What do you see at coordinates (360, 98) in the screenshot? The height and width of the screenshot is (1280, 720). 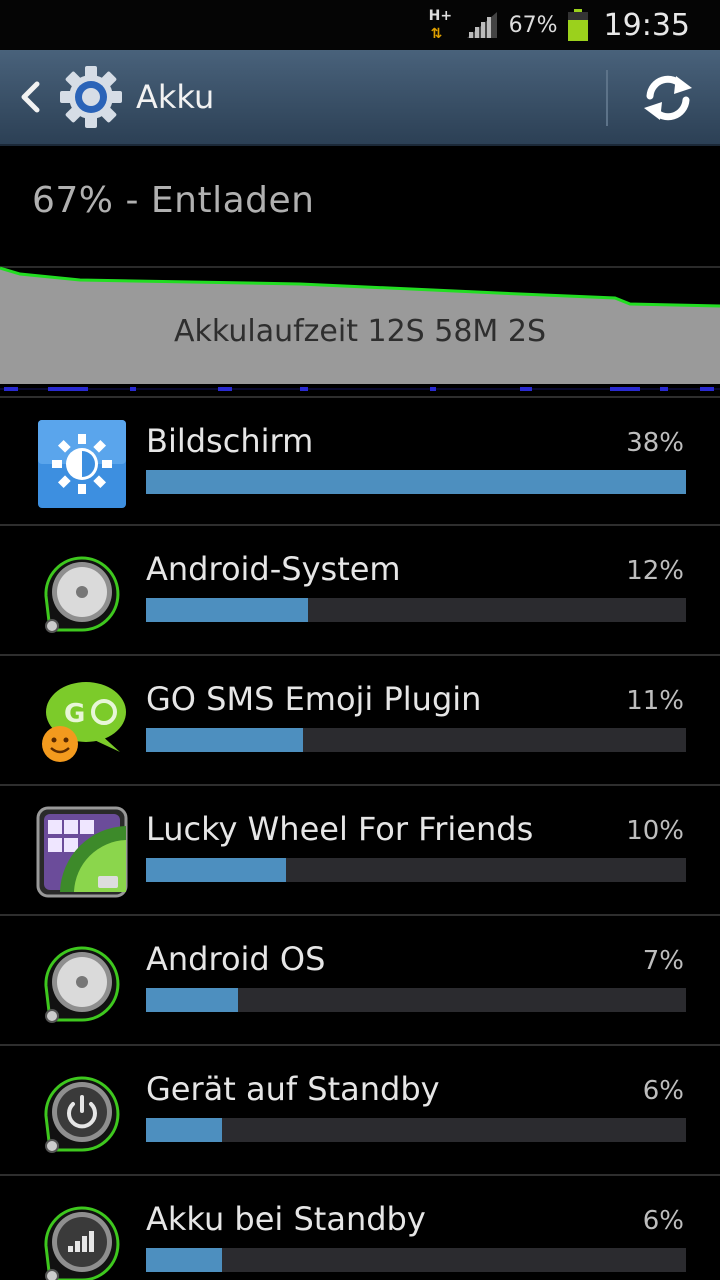 I see `action-bar: Akku` at bounding box center [360, 98].